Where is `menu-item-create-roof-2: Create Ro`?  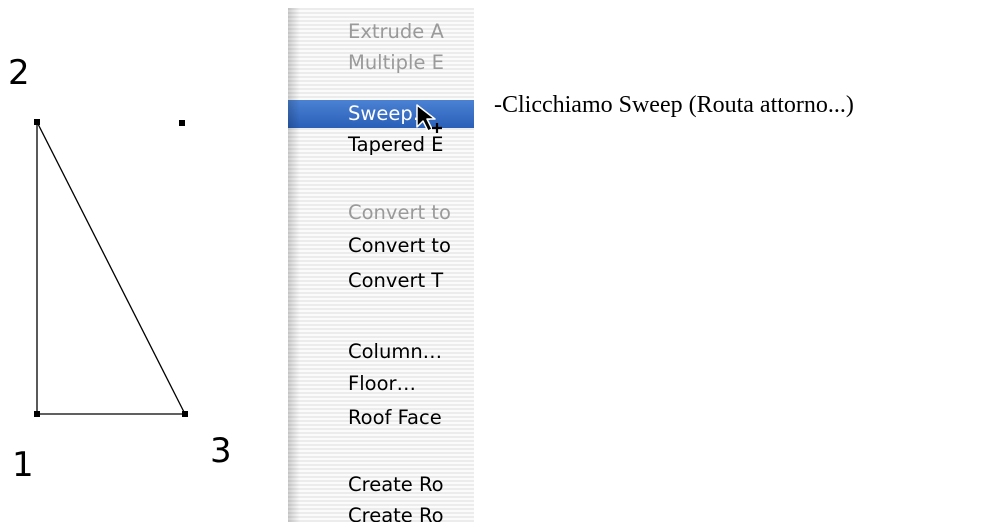
menu-item-create-roof-2: Create Ro is located at coordinates (381, 512).